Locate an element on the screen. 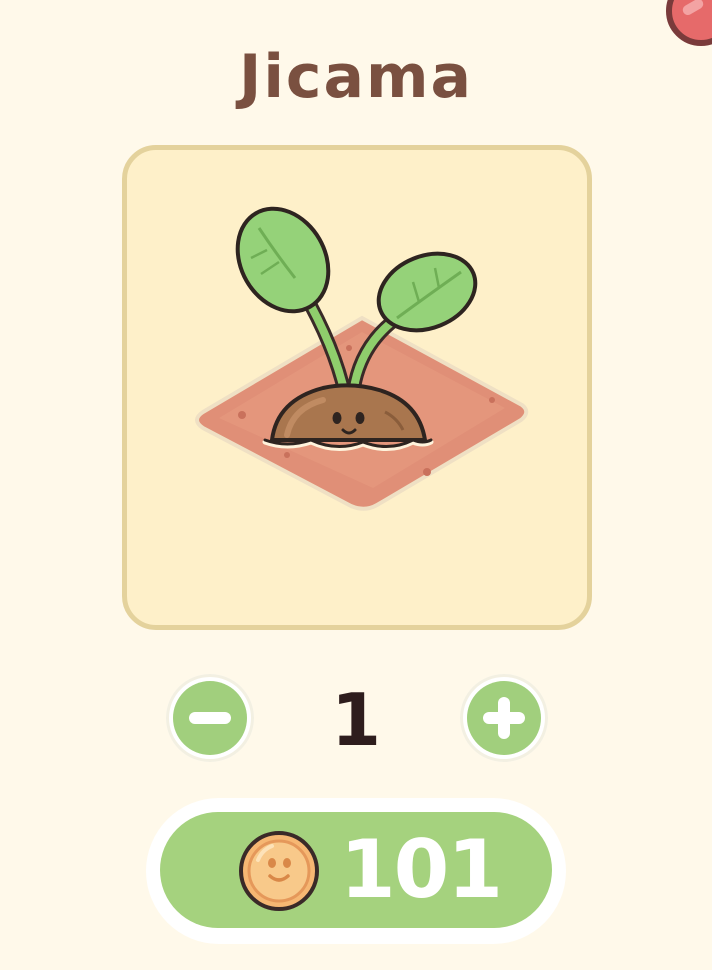 Image resolution: width=712 pixels, height=970 pixels. plus-icon is located at coordinates (504, 718).